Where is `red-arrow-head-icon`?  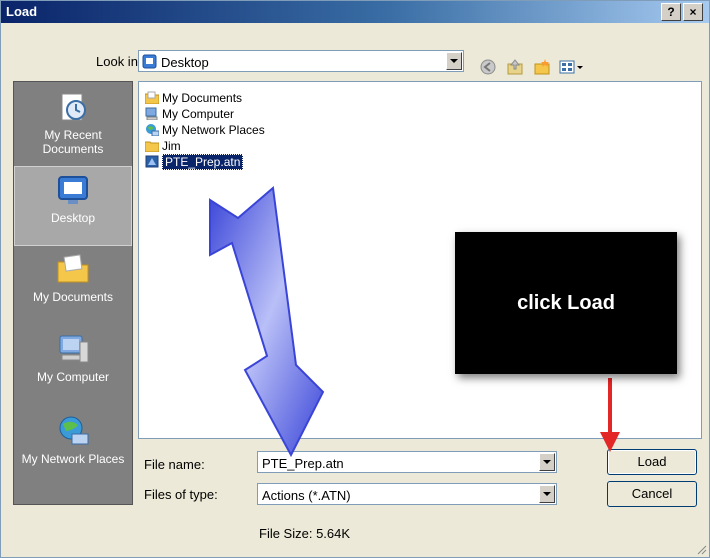 red-arrow-head-icon is located at coordinates (610, 442).